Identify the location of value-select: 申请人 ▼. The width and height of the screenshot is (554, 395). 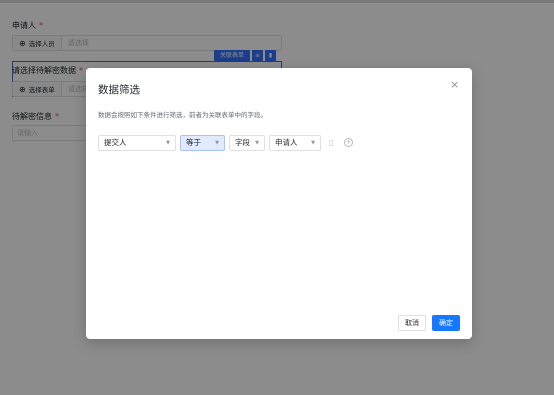
(295, 143).